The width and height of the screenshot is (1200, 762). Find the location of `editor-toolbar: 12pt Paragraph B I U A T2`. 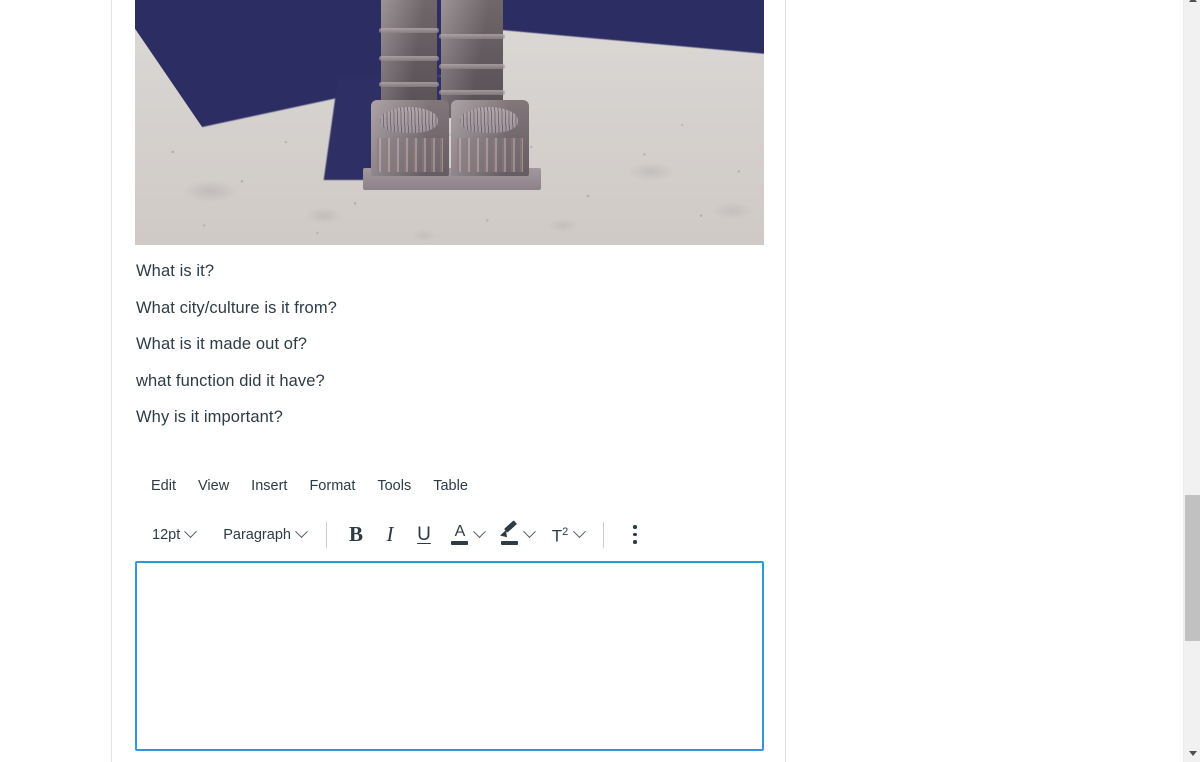

editor-toolbar: 12pt Paragraph B I U A T2 is located at coordinates (449, 535).